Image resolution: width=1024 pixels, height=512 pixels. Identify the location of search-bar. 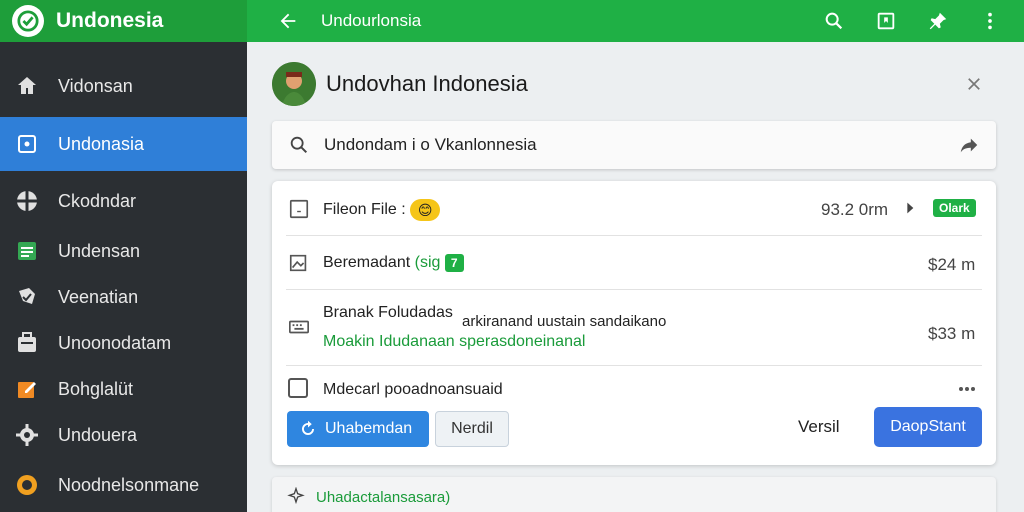
(634, 145).